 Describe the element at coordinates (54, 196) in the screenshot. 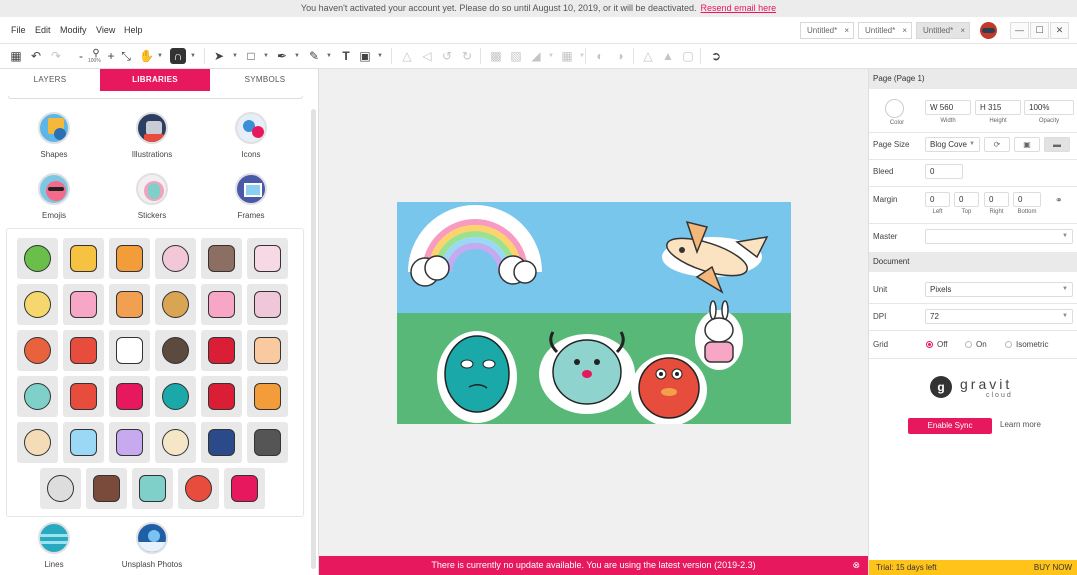

I see `library-emojis: Emojis` at that location.